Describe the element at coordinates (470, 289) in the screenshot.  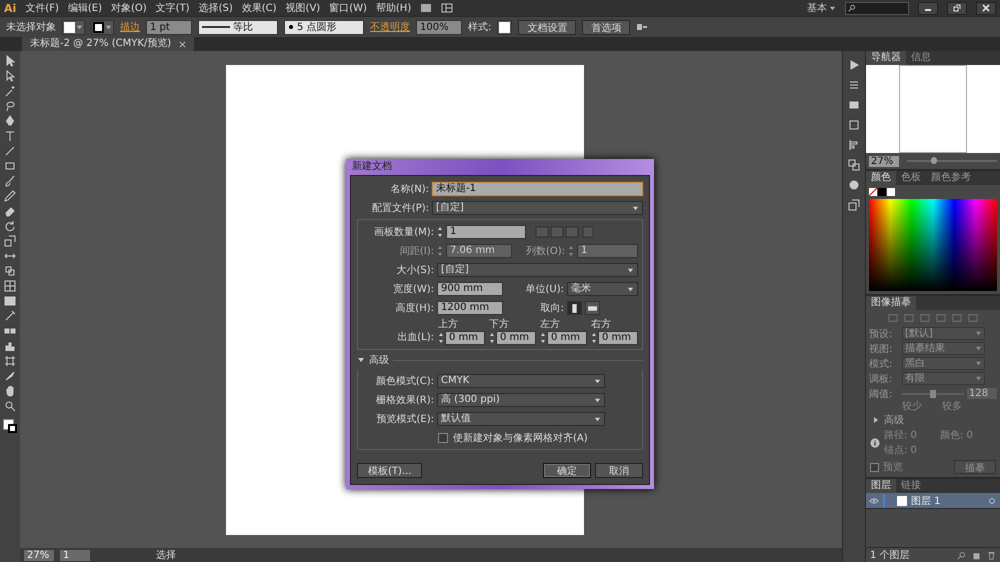
I see `text-field: 900 mm` at that location.